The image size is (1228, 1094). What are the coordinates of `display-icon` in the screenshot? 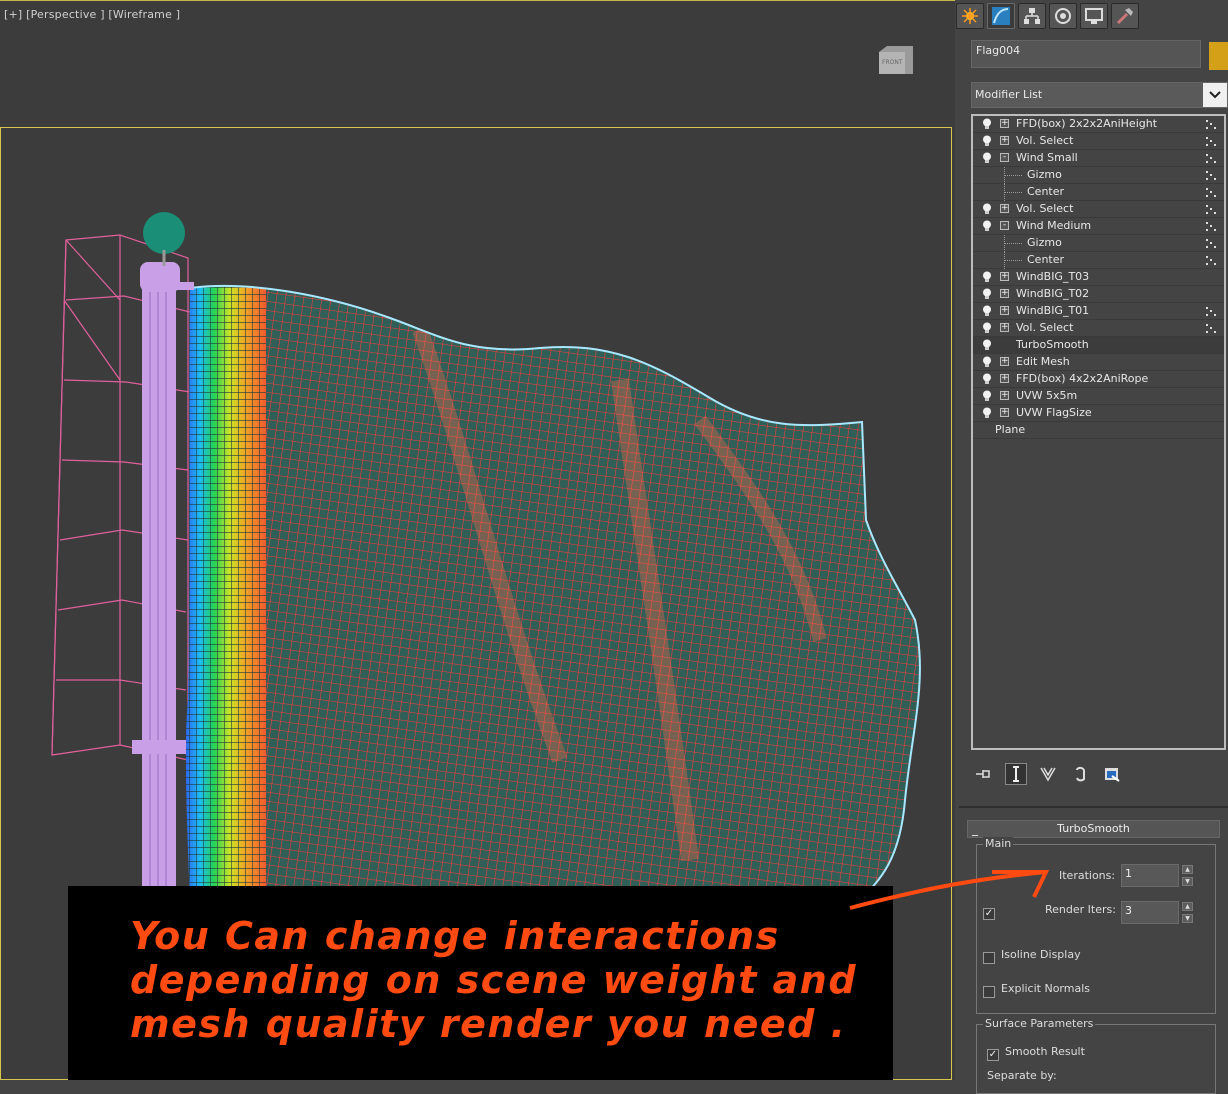 It's located at (1094, 16).